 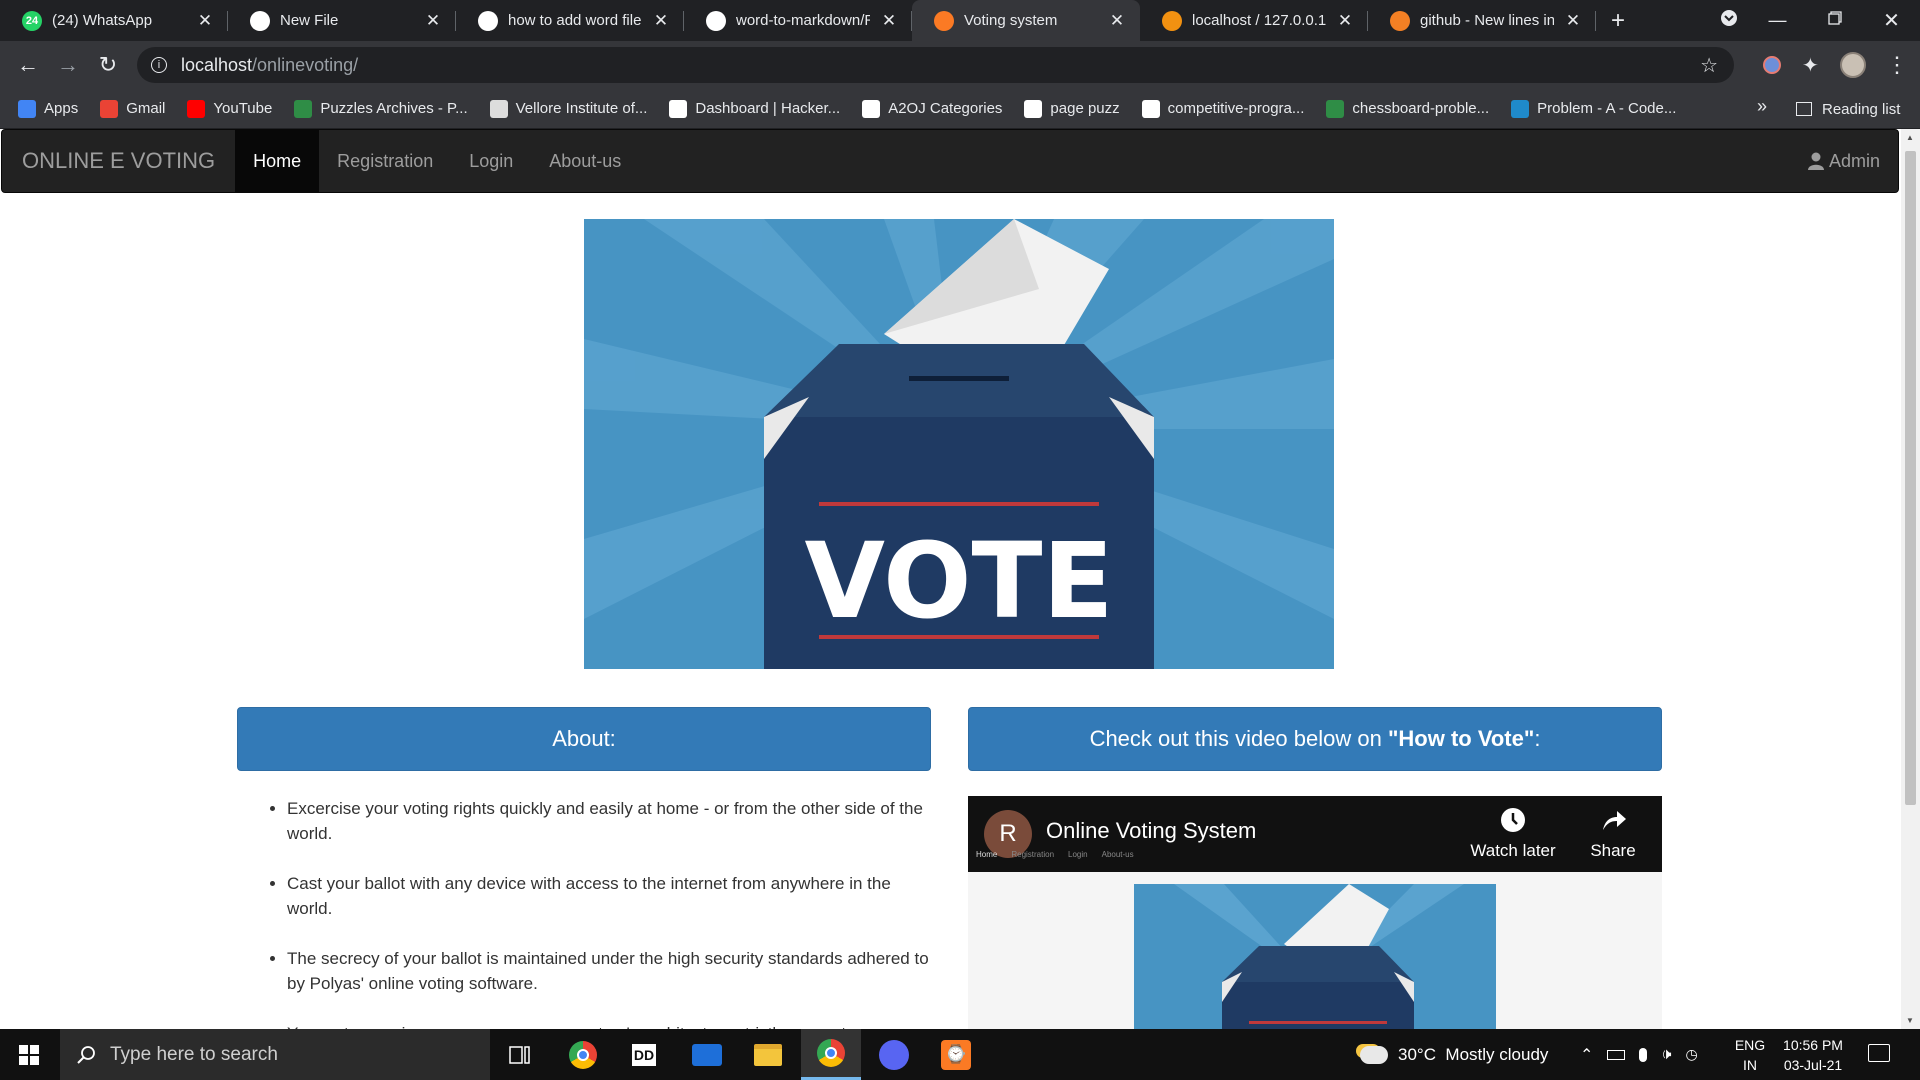 What do you see at coordinates (29, 1057) in the screenshot?
I see `windows-start-icon` at bounding box center [29, 1057].